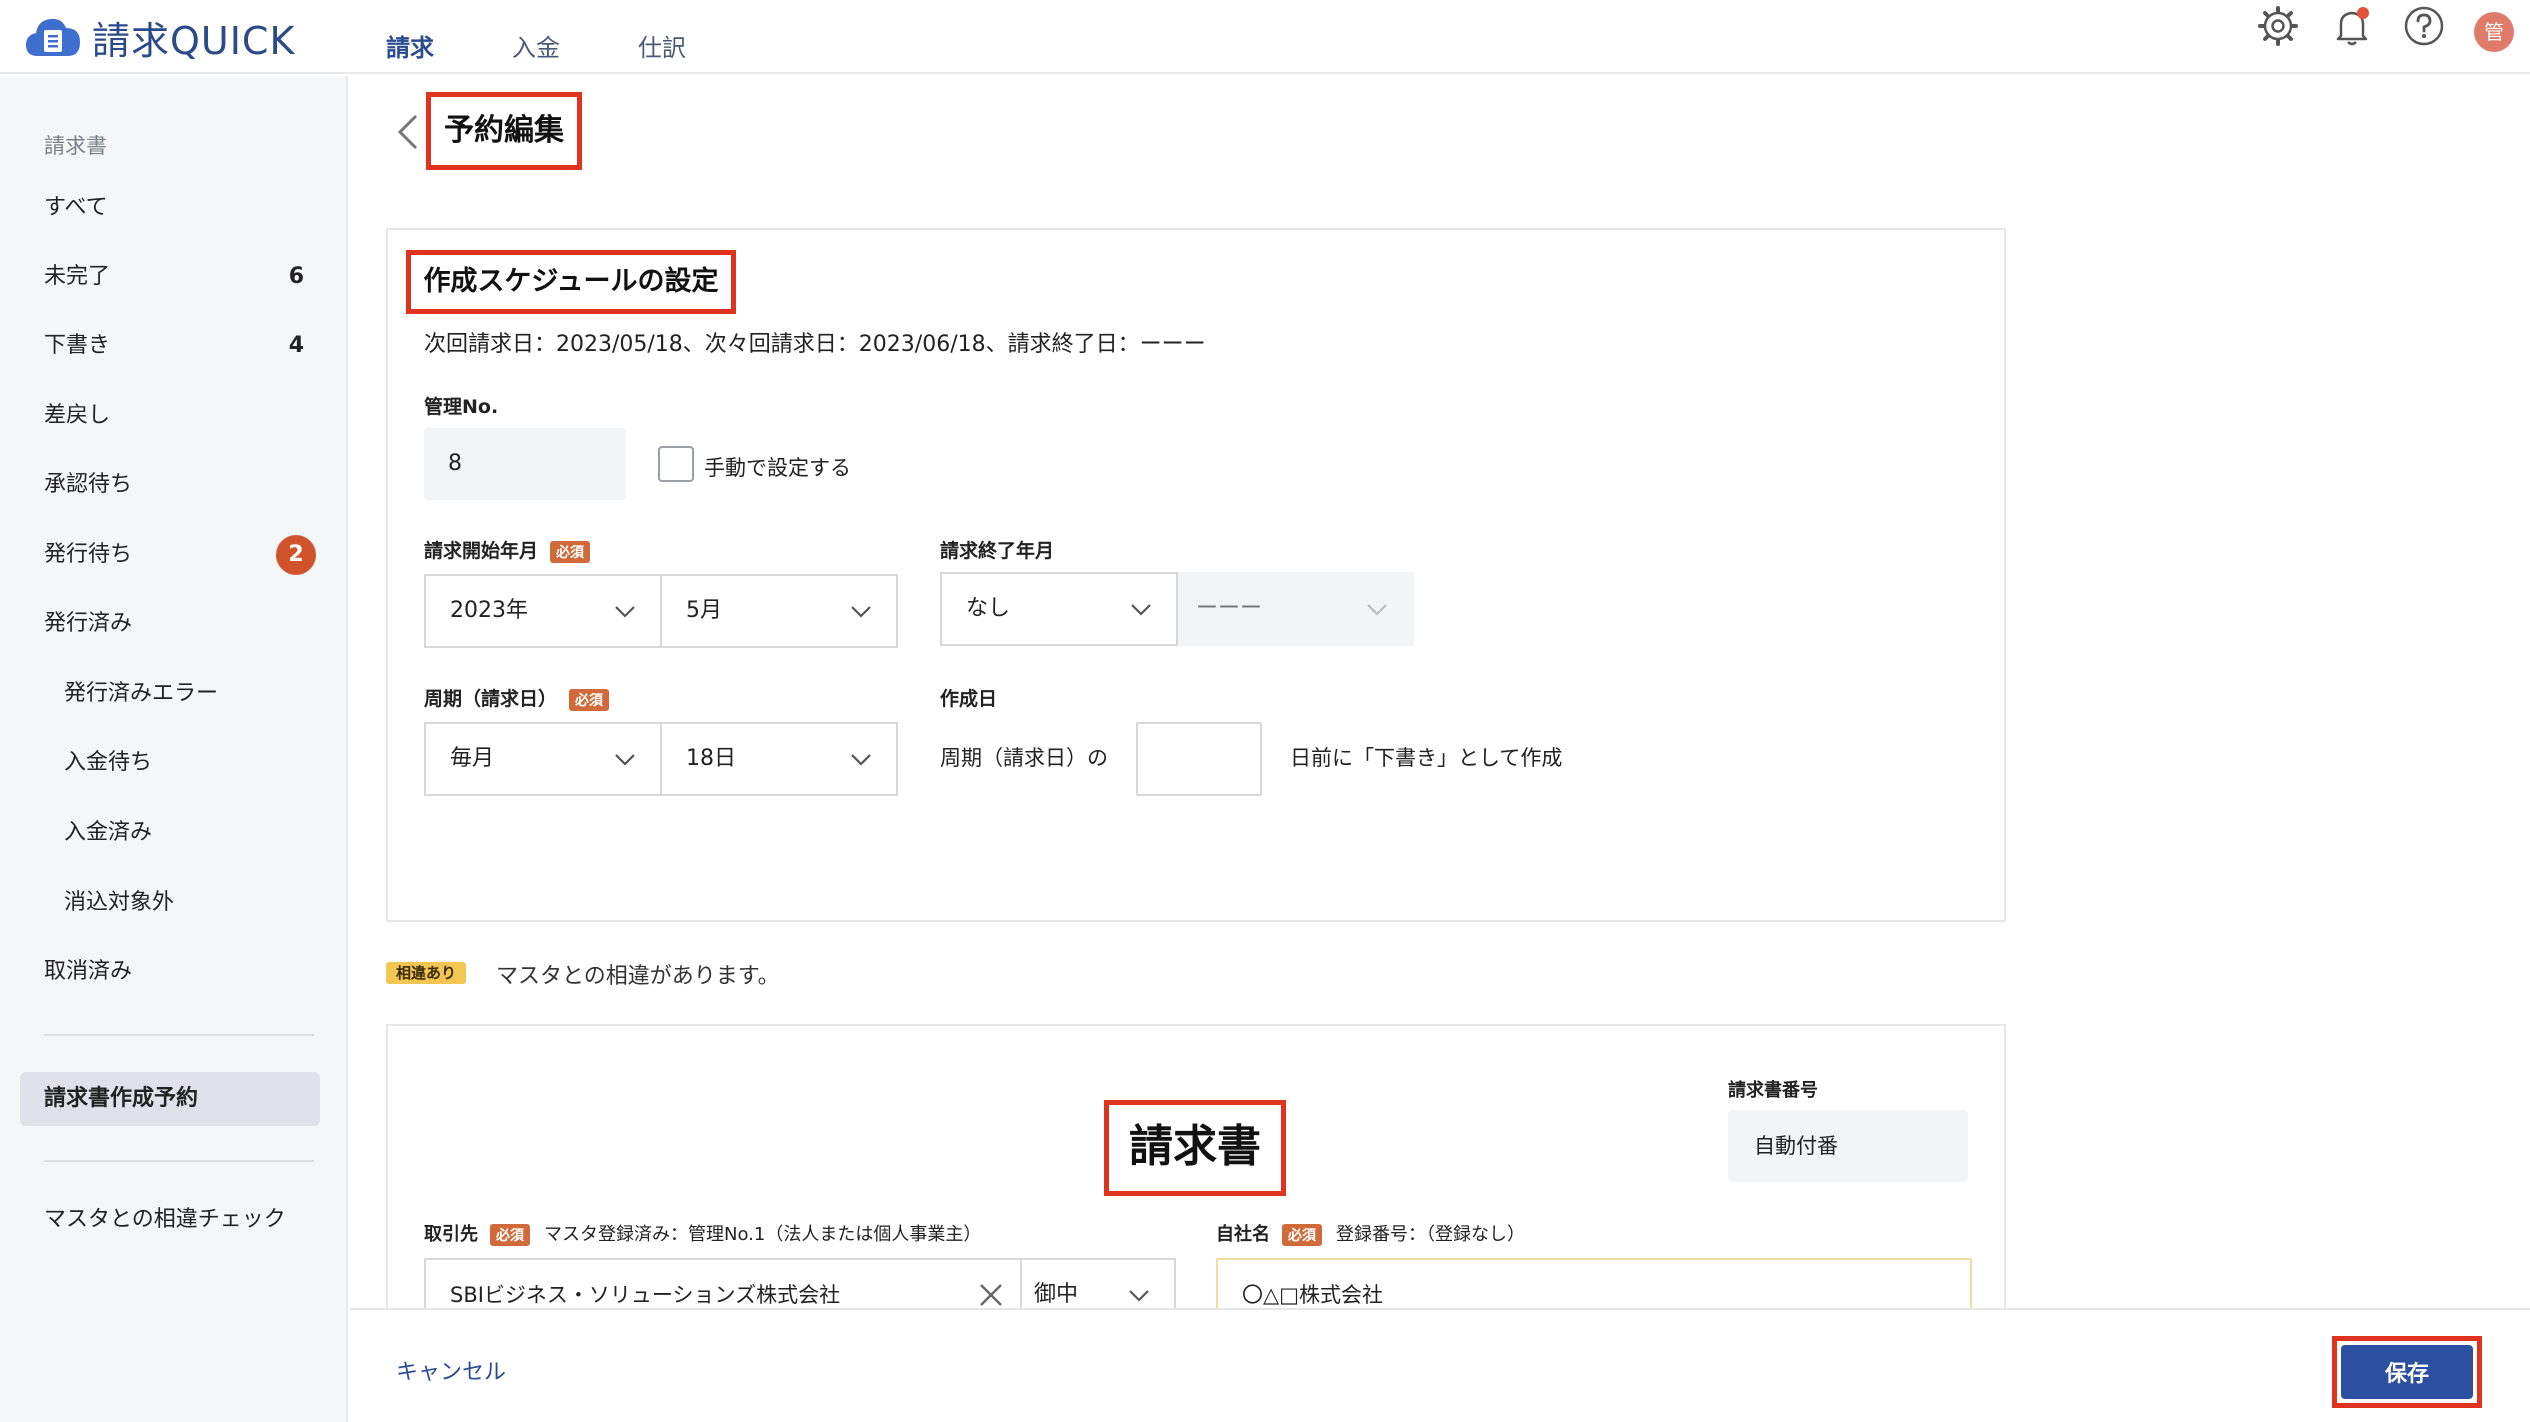 This screenshot has height=1422, width=2530. I want to click on start-month-select: 5月, so click(779, 611).